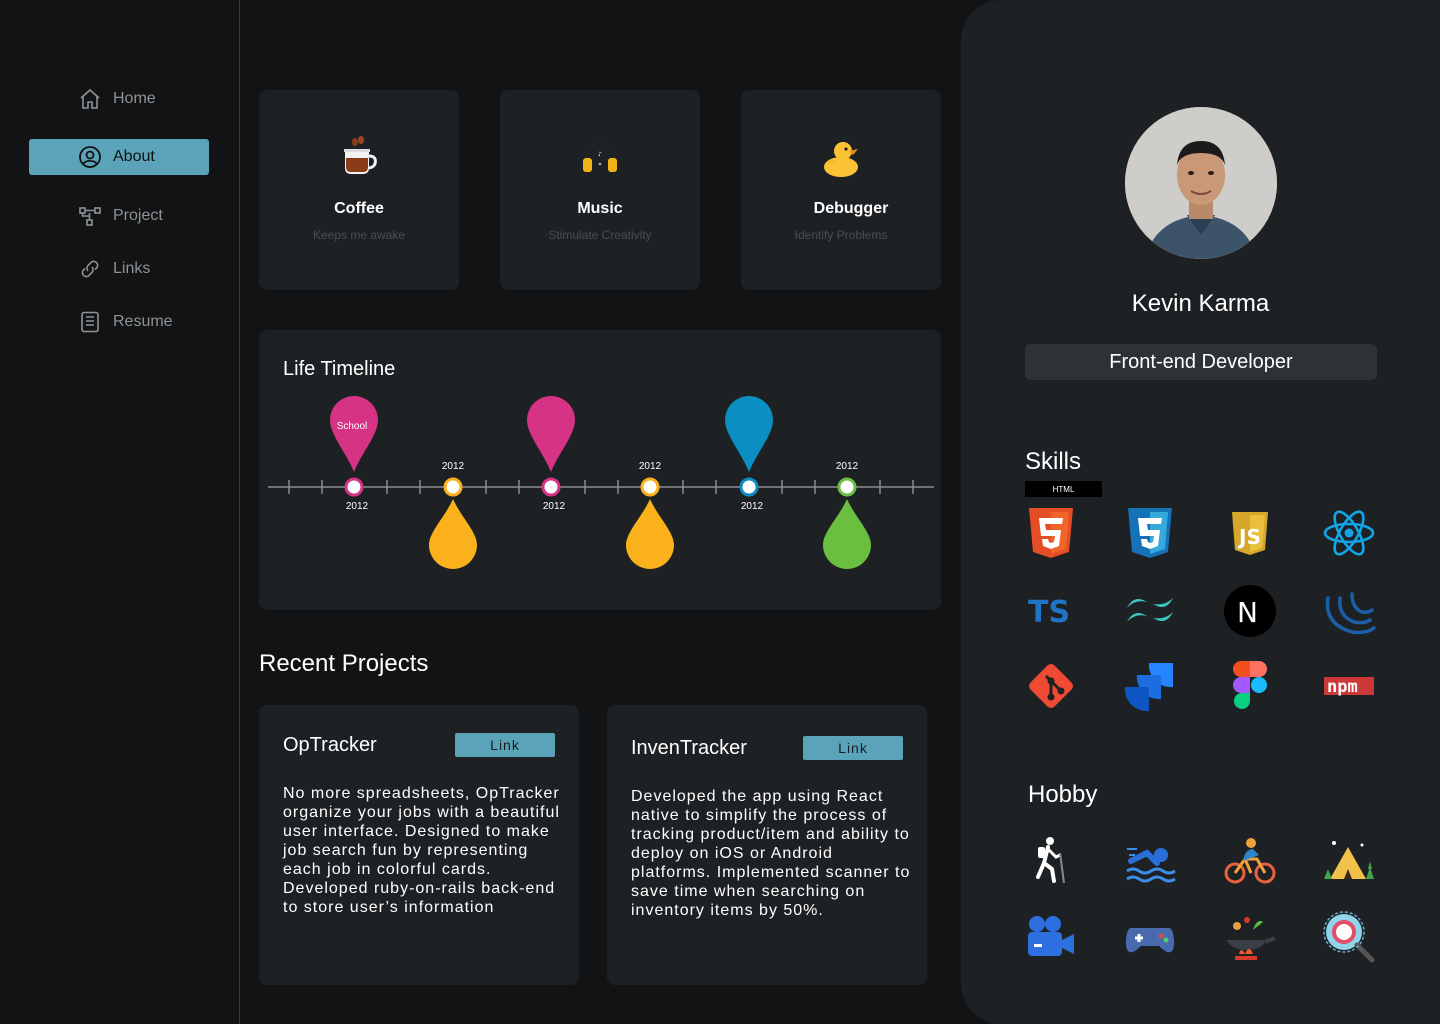 The width and height of the screenshot is (1440, 1024). Describe the element at coordinates (1150, 686) in the screenshot. I see `jira-icon` at that location.